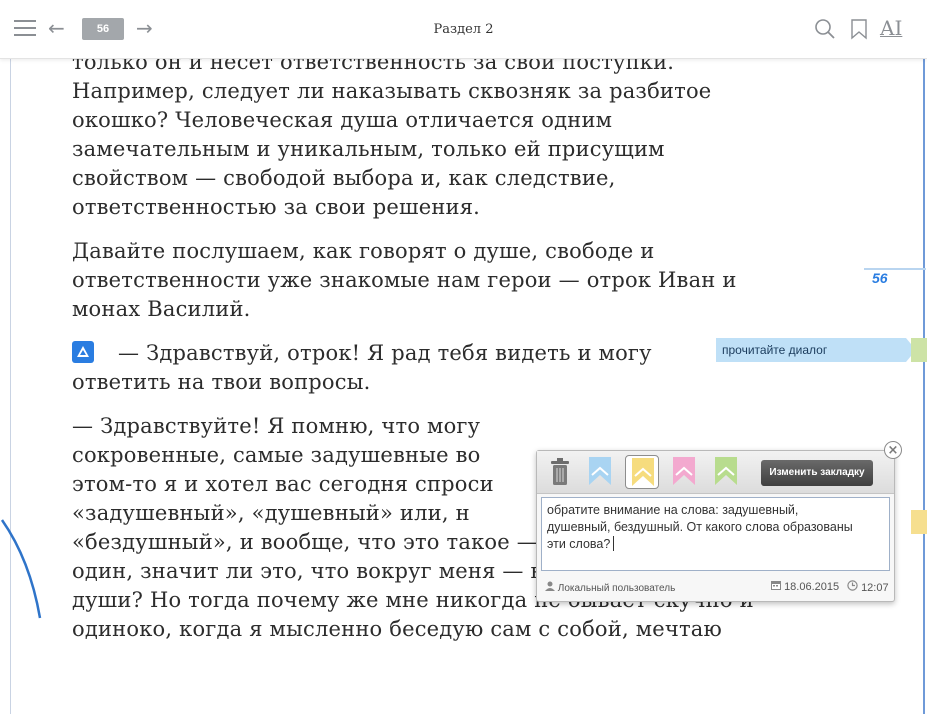 The height and width of the screenshot is (714, 927). What do you see at coordinates (893, 450) in the screenshot?
I see `close-icon: ×` at bounding box center [893, 450].